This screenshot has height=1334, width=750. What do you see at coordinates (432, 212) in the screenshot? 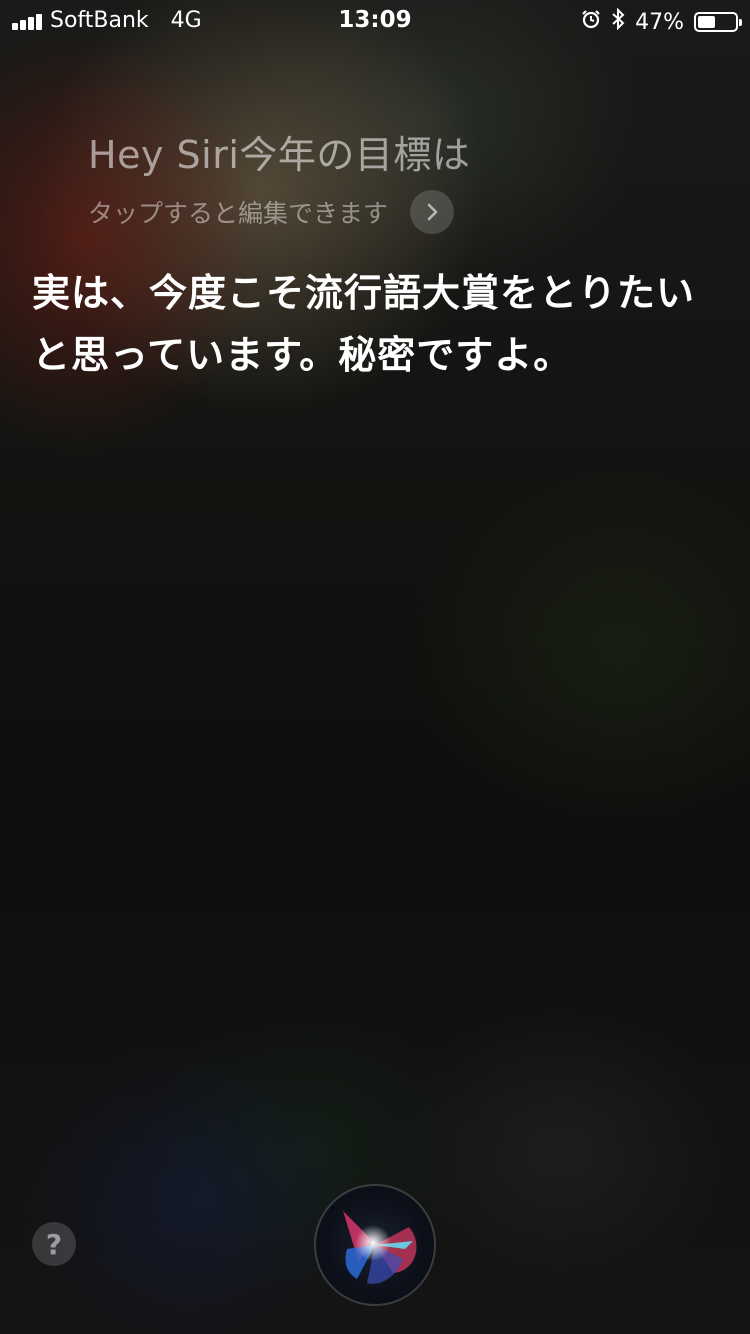
I see `chevron-right-icon` at bounding box center [432, 212].